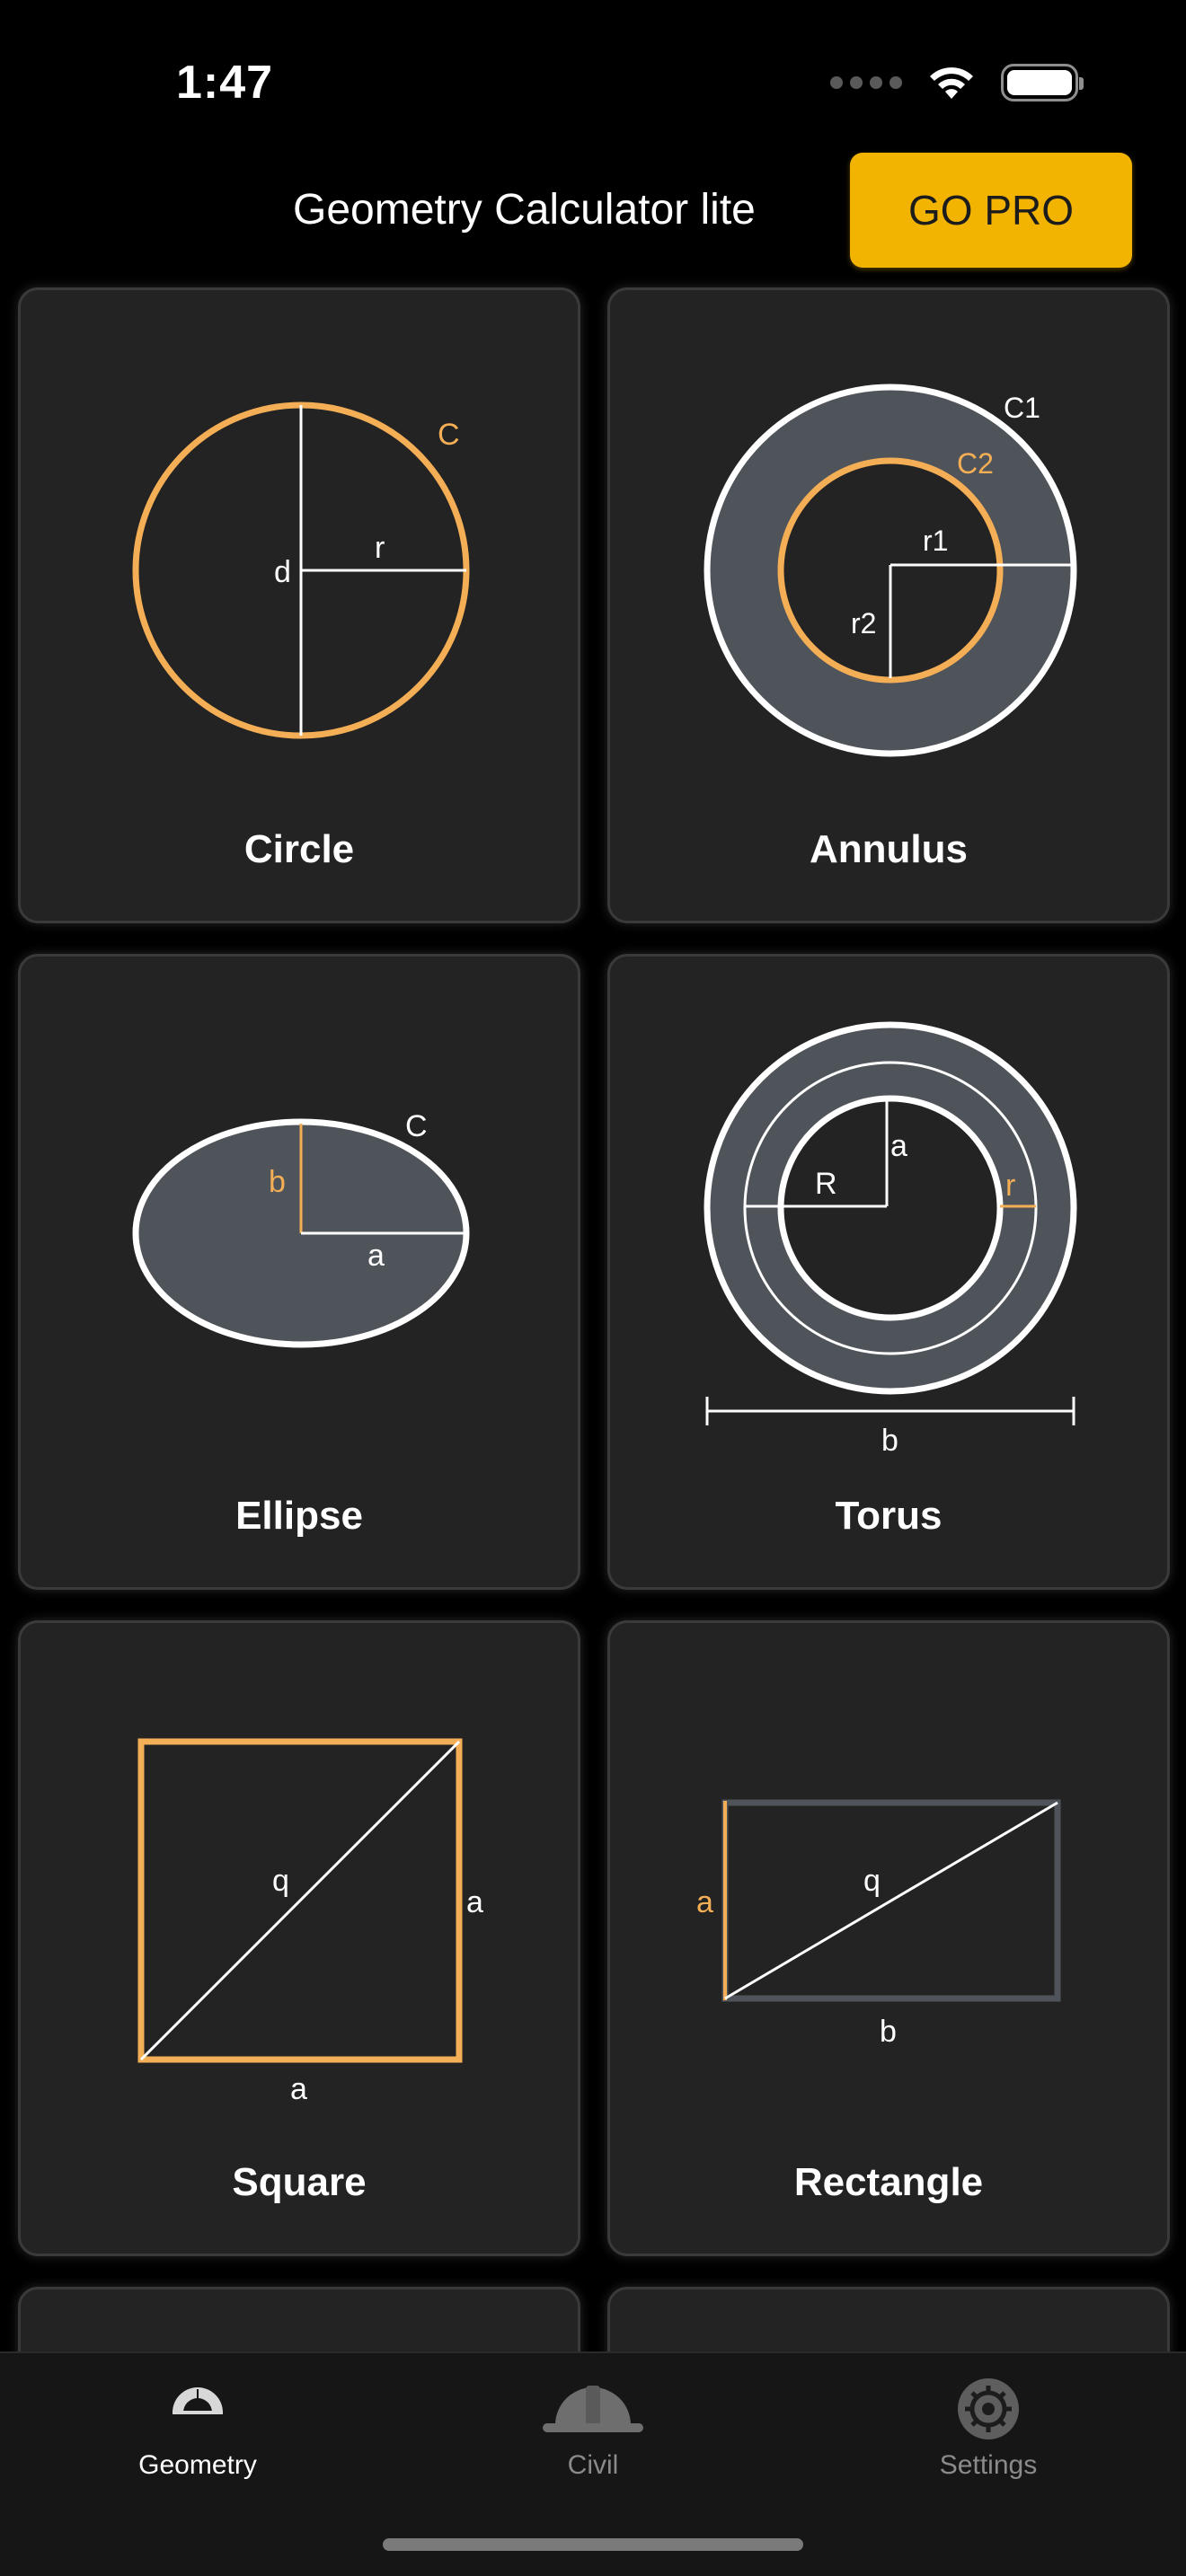 This screenshot has width=1186, height=2576. What do you see at coordinates (524, 210) in the screenshot?
I see `app-title: Geometry Calculator lite` at bounding box center [524, 210].